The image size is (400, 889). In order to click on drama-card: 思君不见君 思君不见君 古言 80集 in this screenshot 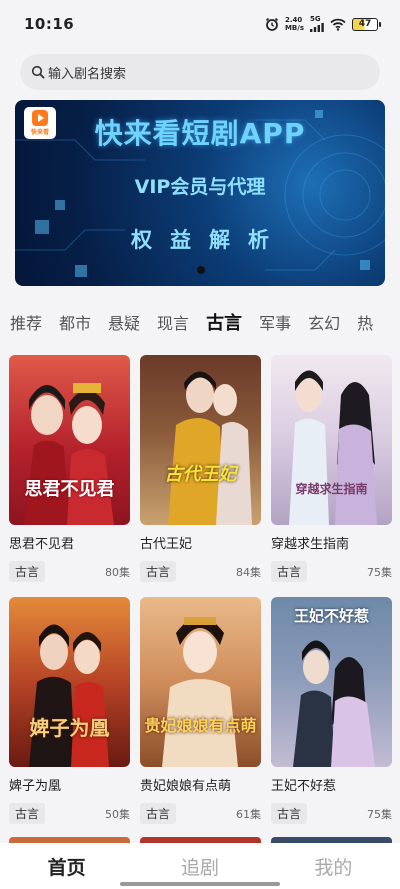, I will do `click(69, 468)`.